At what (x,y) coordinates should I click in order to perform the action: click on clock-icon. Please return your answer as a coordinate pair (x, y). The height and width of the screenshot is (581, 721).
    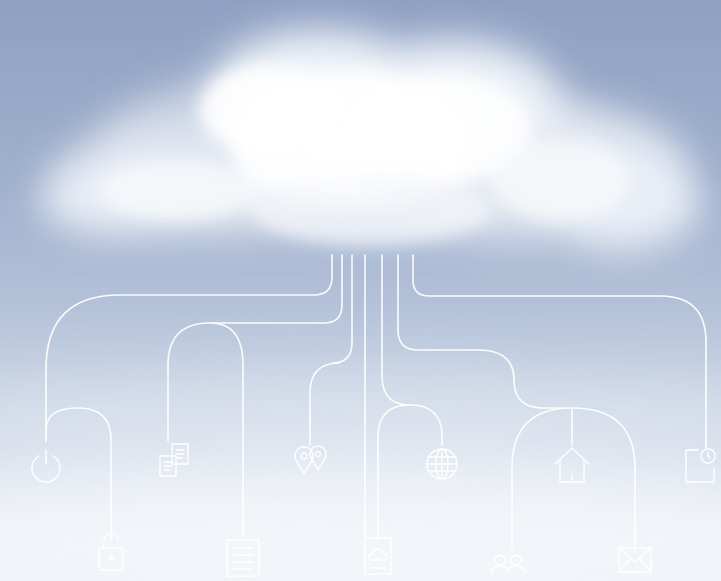
    Looking at the image, I should click on (700, 465).